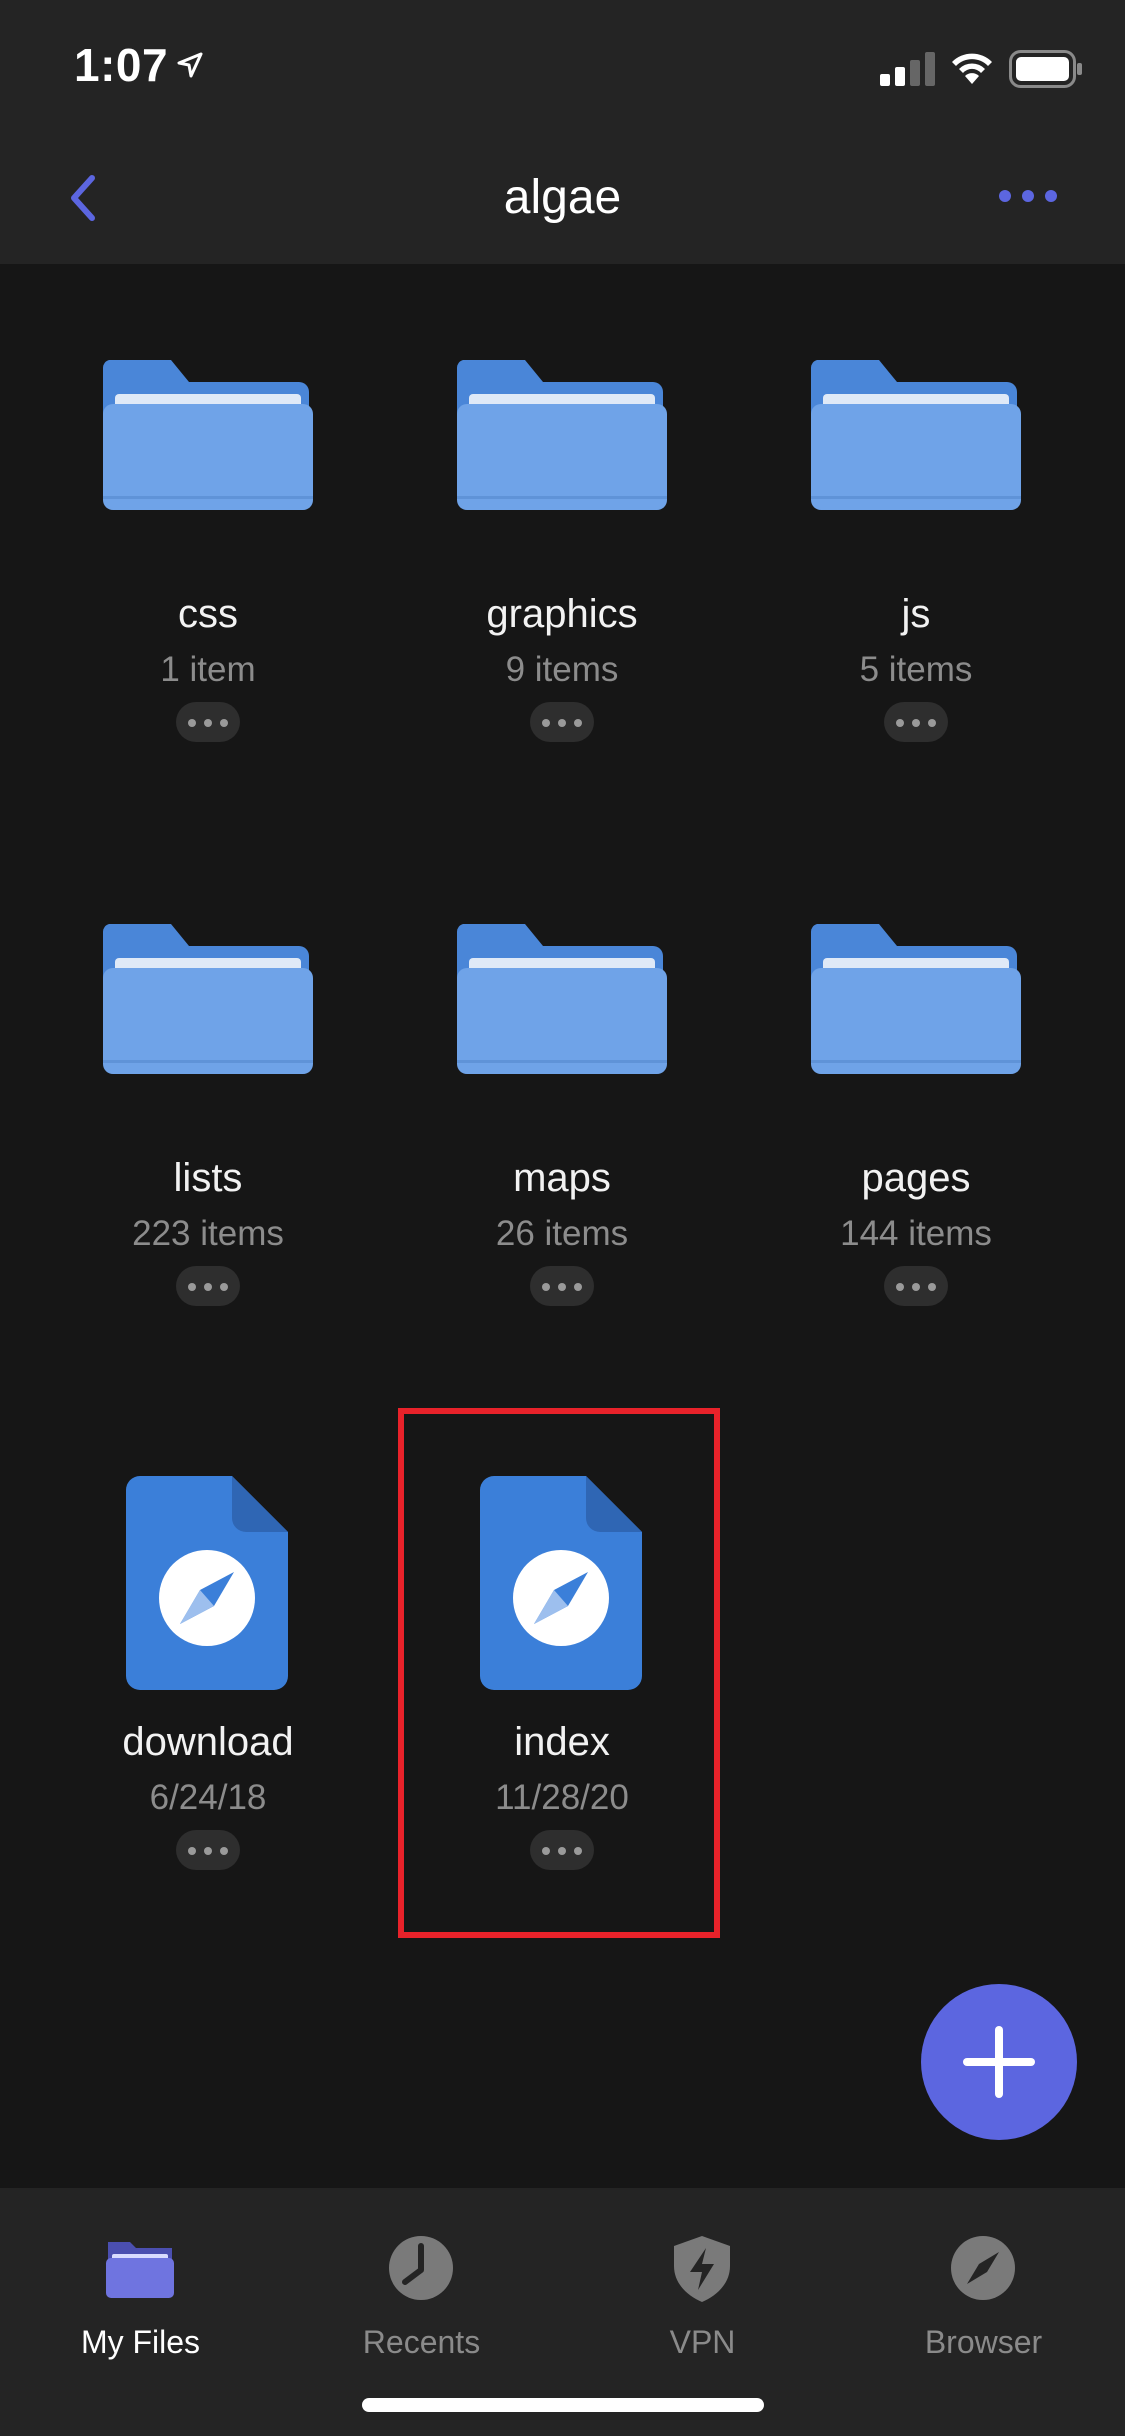 Image resolution: width=1125 pixels, height=2436 pixels. What do you see at coordinates (1028, 196) in the screenshot?
I see `more-options-button` at bounding box center [1028, 196].